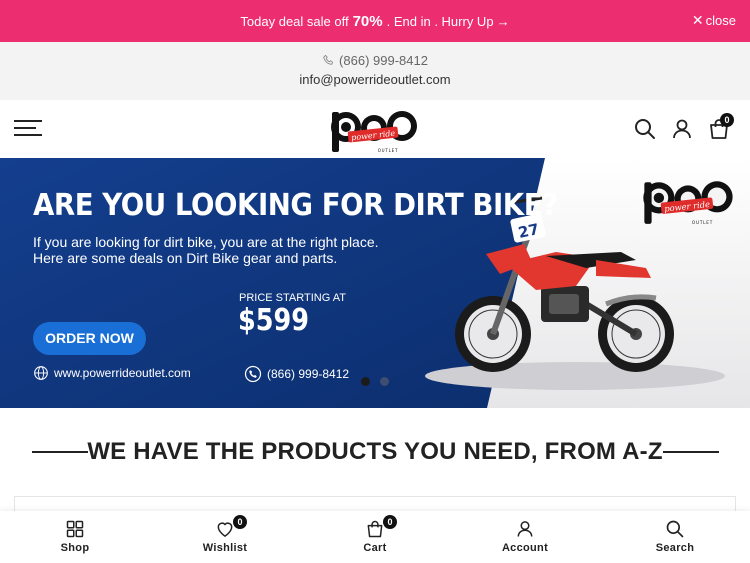 This screenshot has width=750, height=563. Describe the element at coordinates (295, 205) in the screenshot. I see `hero-headline: ARE YOU LOOKING FOR DIRT BIKE?` at that location.